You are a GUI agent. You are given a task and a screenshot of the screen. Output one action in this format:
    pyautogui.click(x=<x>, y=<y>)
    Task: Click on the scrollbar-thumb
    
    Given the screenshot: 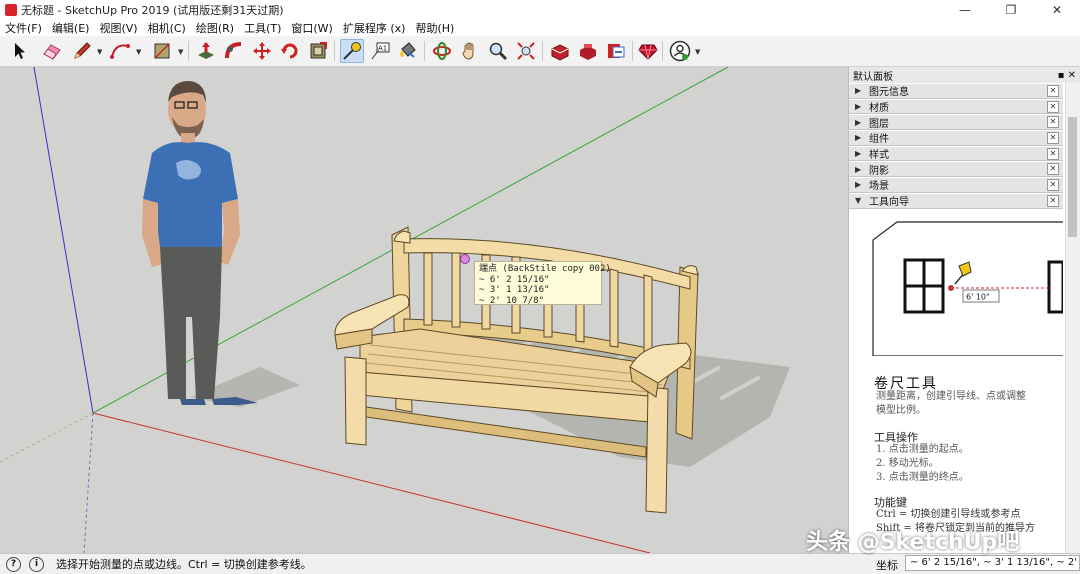 What is the action you would take?
    pyautogui.click(x=1072, y=177)
    